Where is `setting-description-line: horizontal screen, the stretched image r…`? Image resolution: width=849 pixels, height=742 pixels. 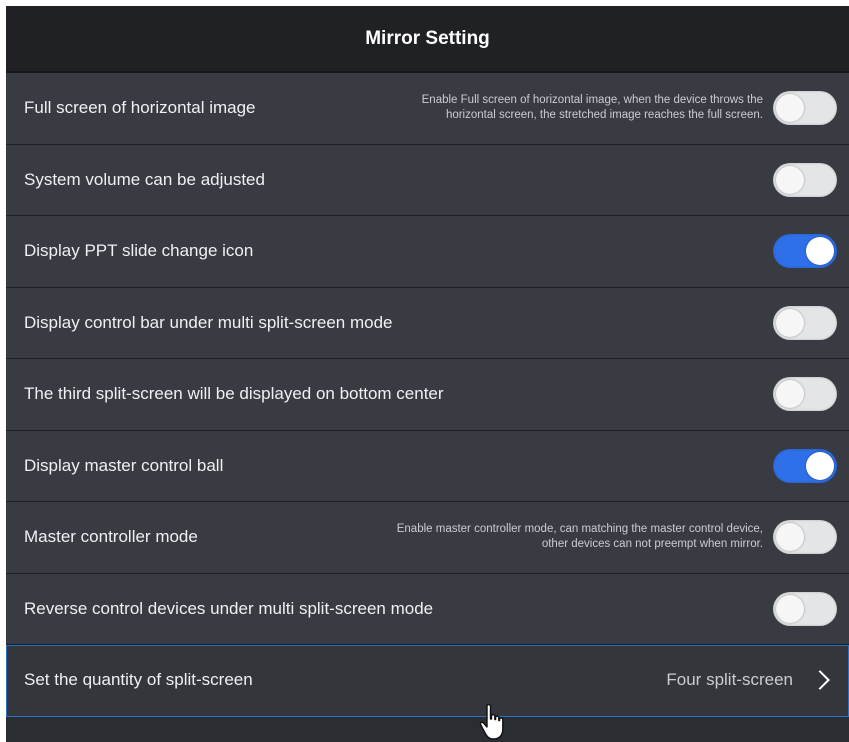 setting-description-line: horizontal screen, the stretched image r… is located at coordinates (604, 115).